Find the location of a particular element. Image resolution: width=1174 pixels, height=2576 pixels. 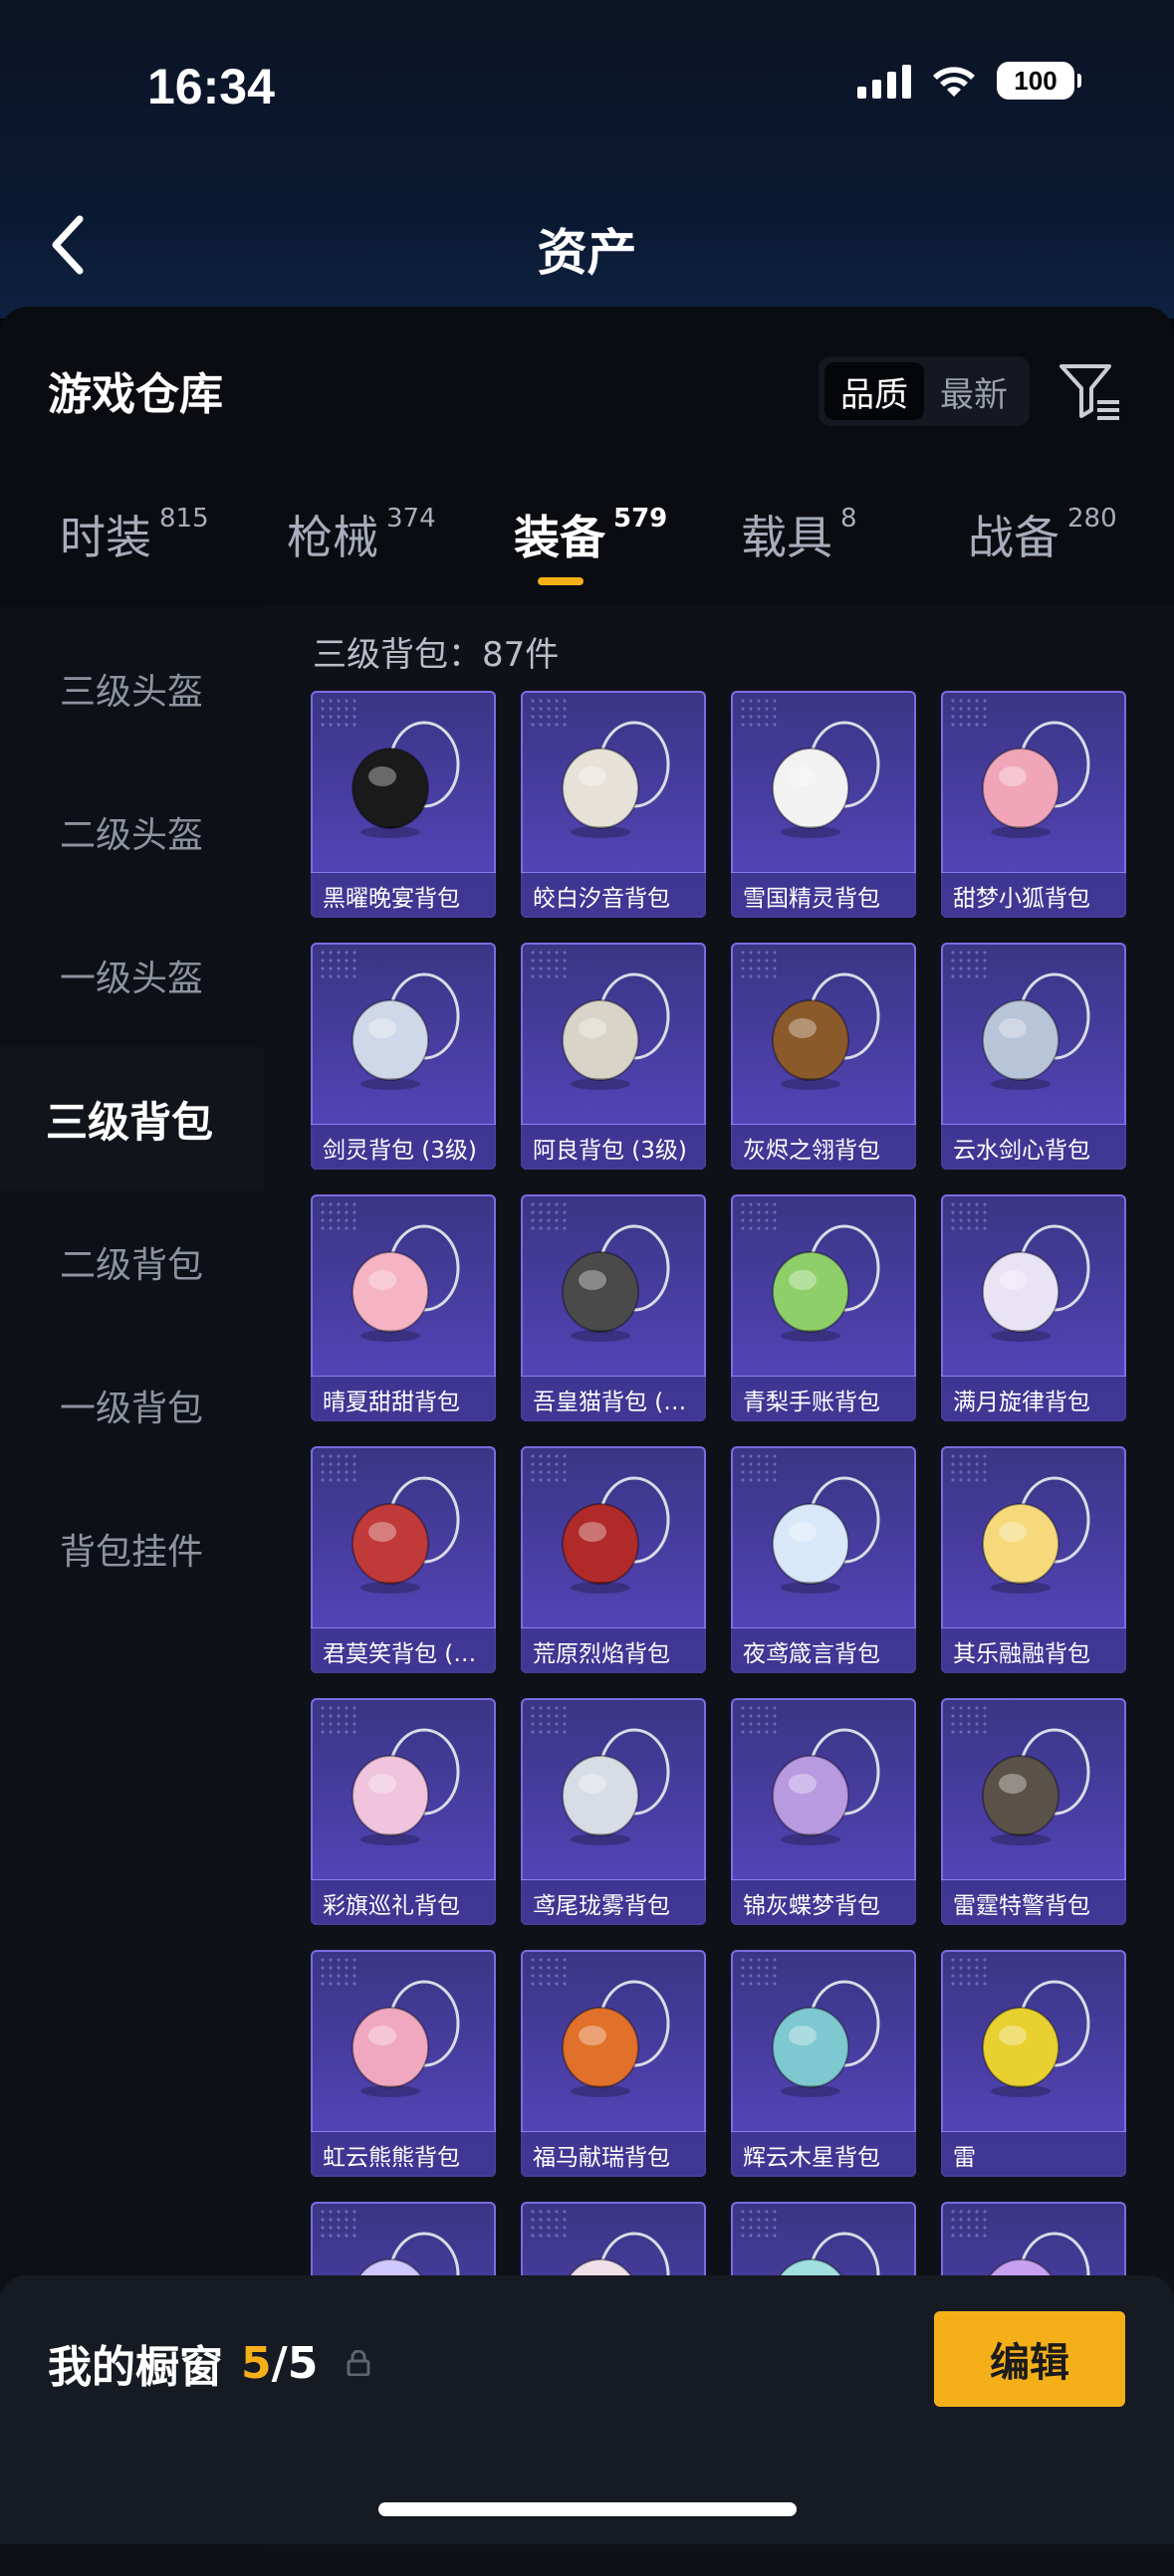

active-tab-indicator is located at coordinates (561, 581).